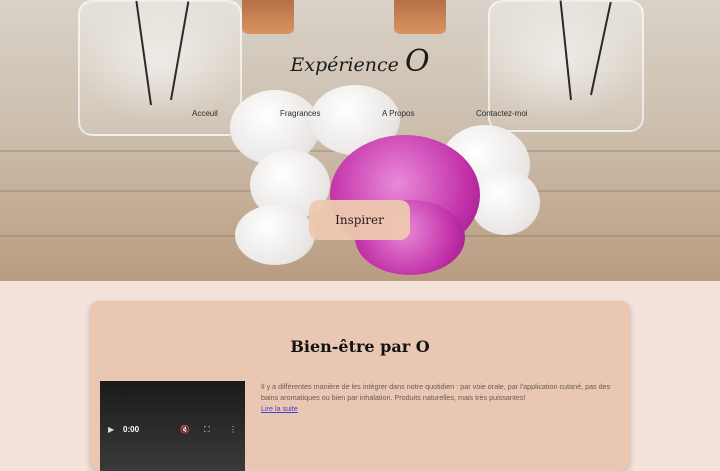 This screenshot has height=471, width=720. I want to click on video-player: ▶ 0:00 🔇 ⛶ ⋮, so click(172, 426).